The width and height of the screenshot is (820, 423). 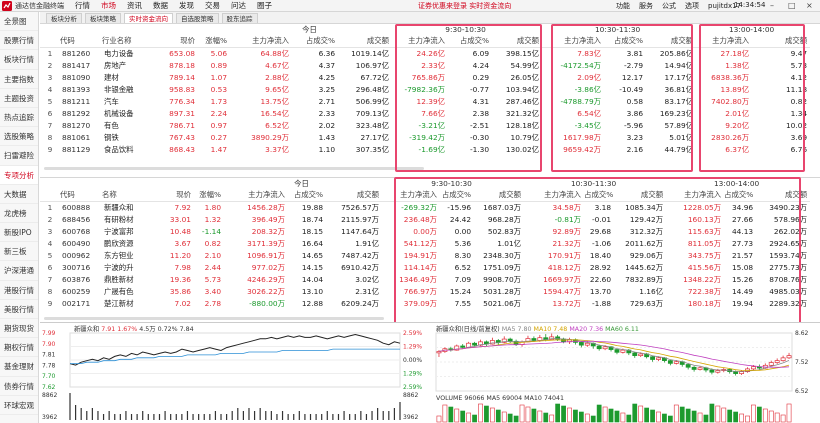 I want to click on table2-header-15: 占成交%, so click(x=740, y=195).